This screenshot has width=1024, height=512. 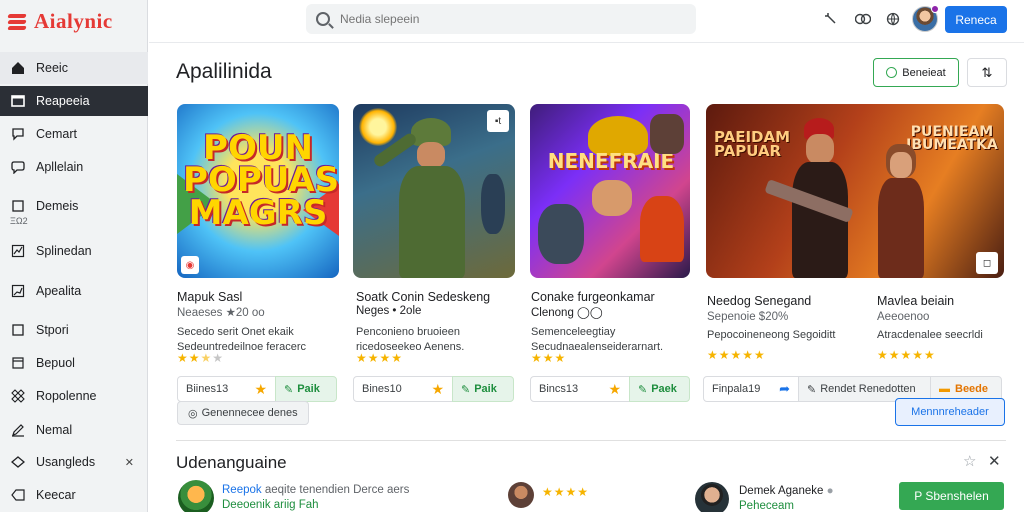 I want to click on card-1-rating: ★★★★, so click(x=201, y=358).